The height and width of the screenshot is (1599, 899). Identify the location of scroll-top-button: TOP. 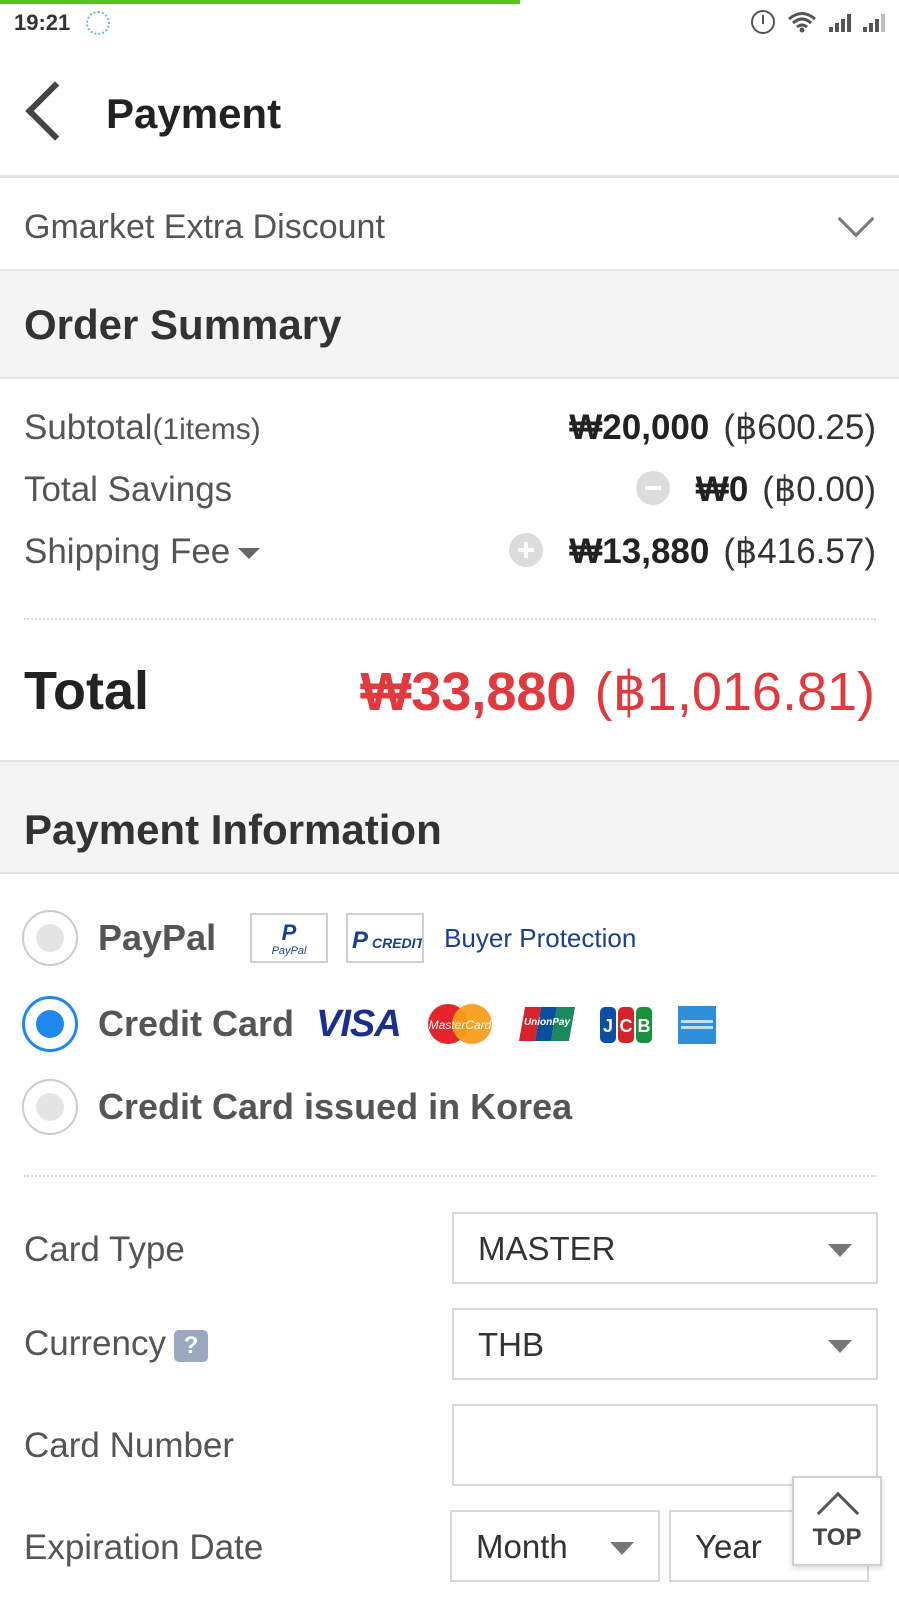
(837, 1521).